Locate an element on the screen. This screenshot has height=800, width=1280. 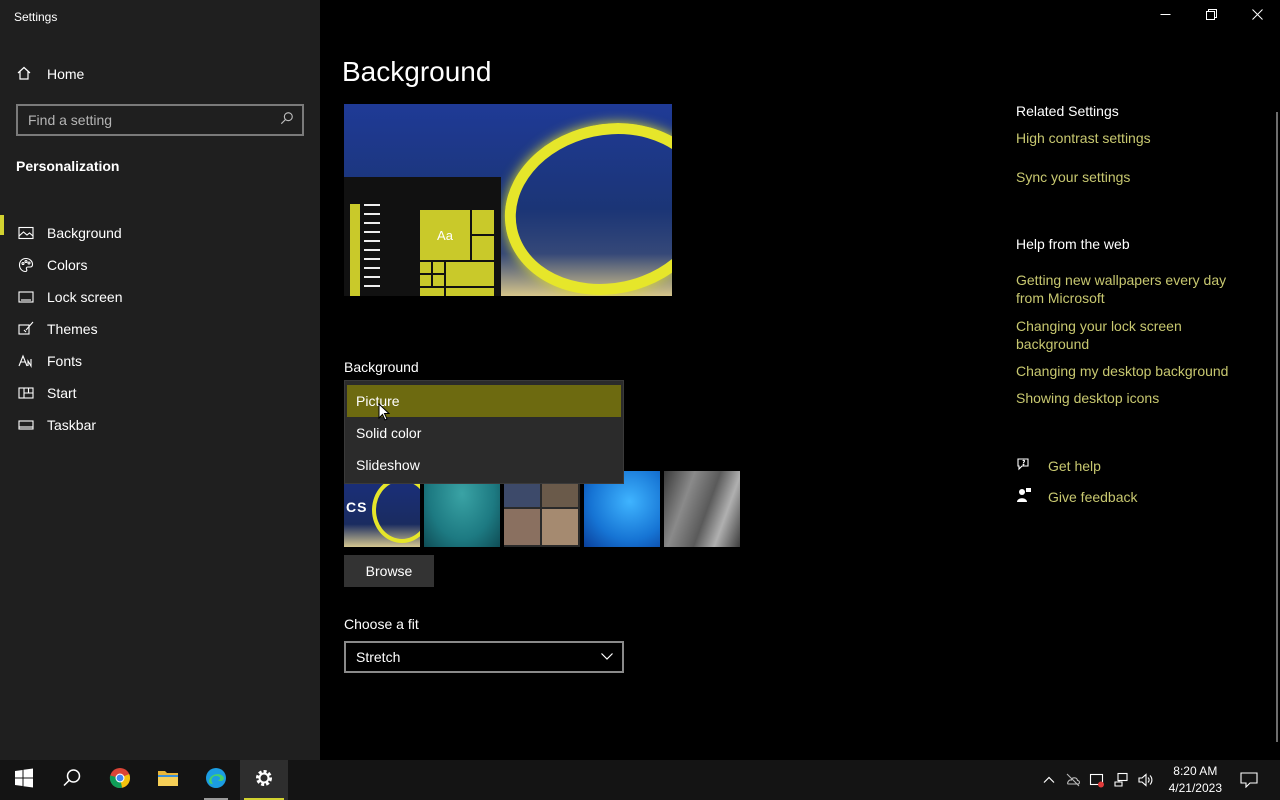
chevron-up-icon is located at coordinates (1049, 780).